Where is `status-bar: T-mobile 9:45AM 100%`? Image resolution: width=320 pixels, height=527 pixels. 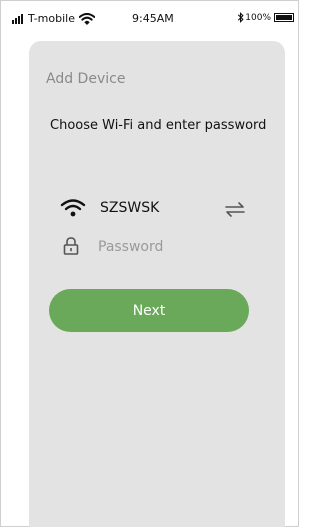
status-bar: T-mobile 9:45AM 100% is located at coordinates (149, 20).